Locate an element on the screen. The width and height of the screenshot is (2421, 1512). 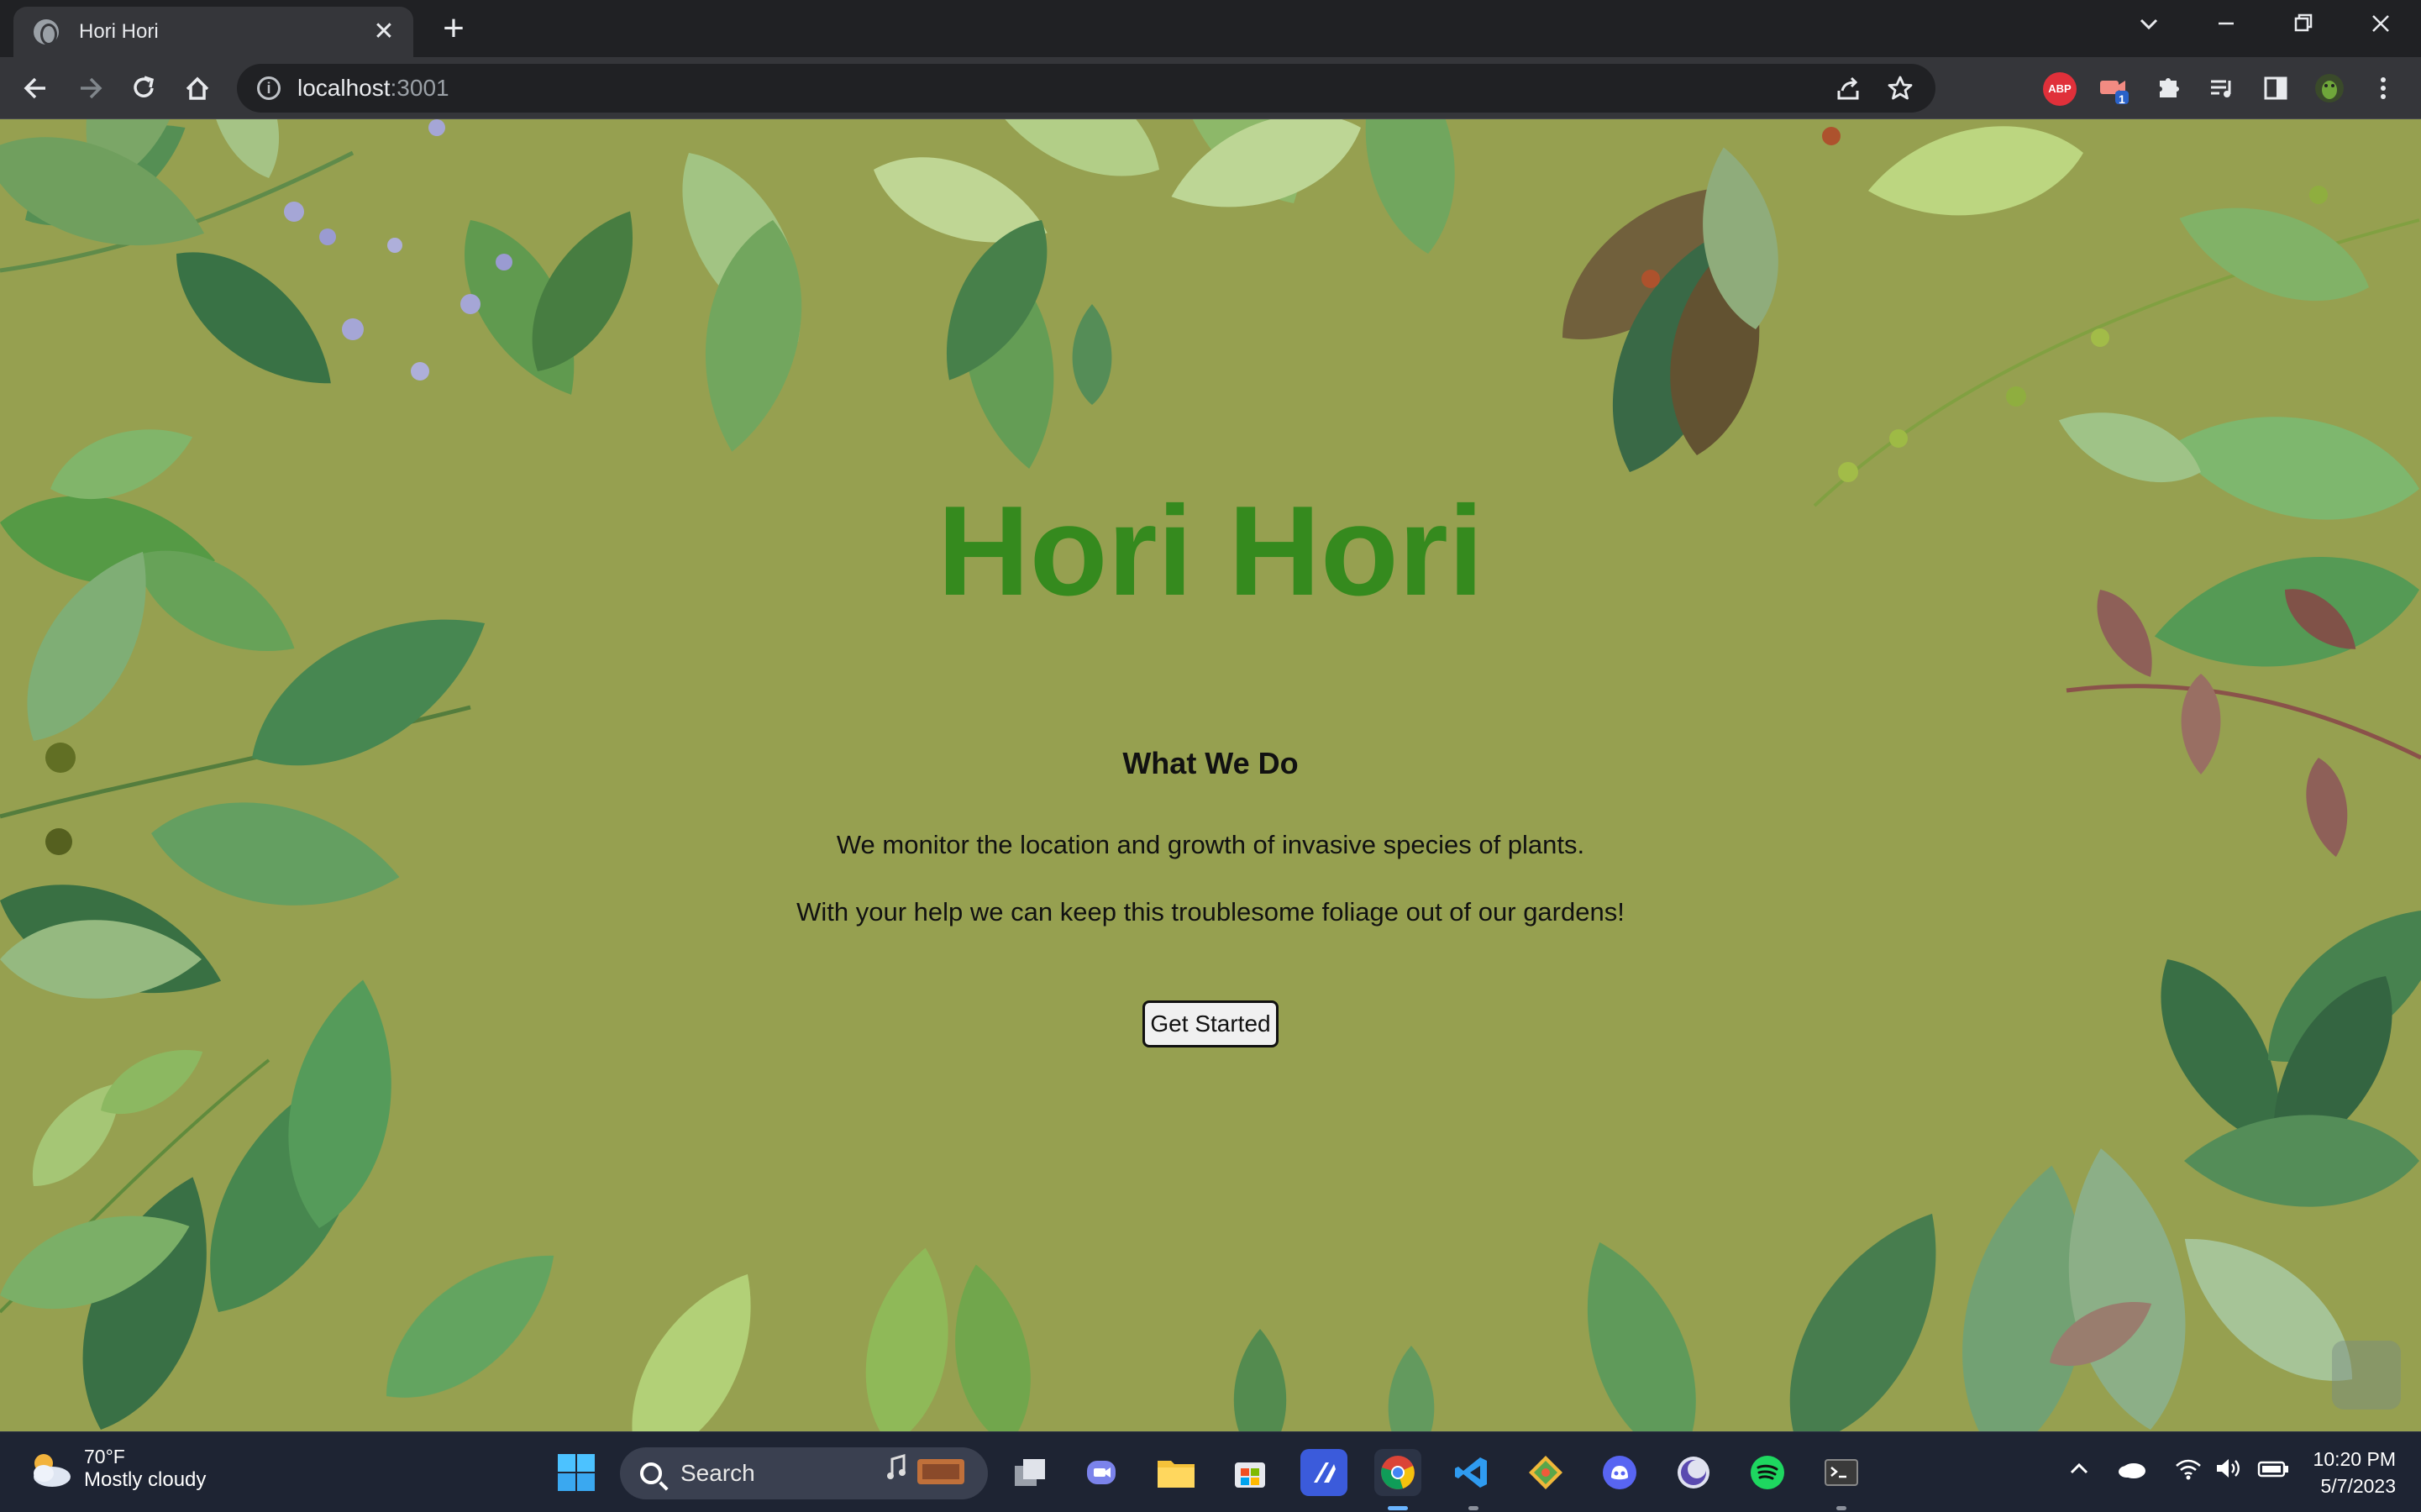
browser-toolbar: i localhost:3001 ABP 1 is located at coordinates (1210, 88).